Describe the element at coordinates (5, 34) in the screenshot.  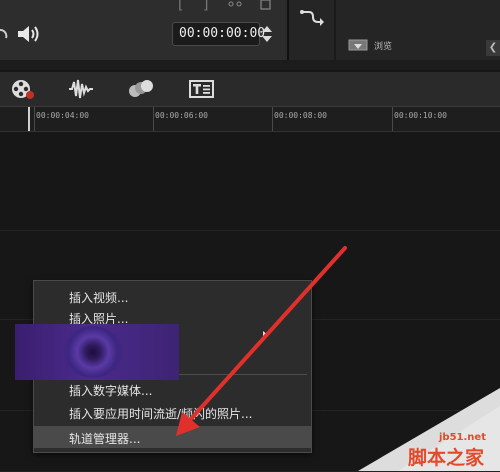
I see `loop-icon` at that location.